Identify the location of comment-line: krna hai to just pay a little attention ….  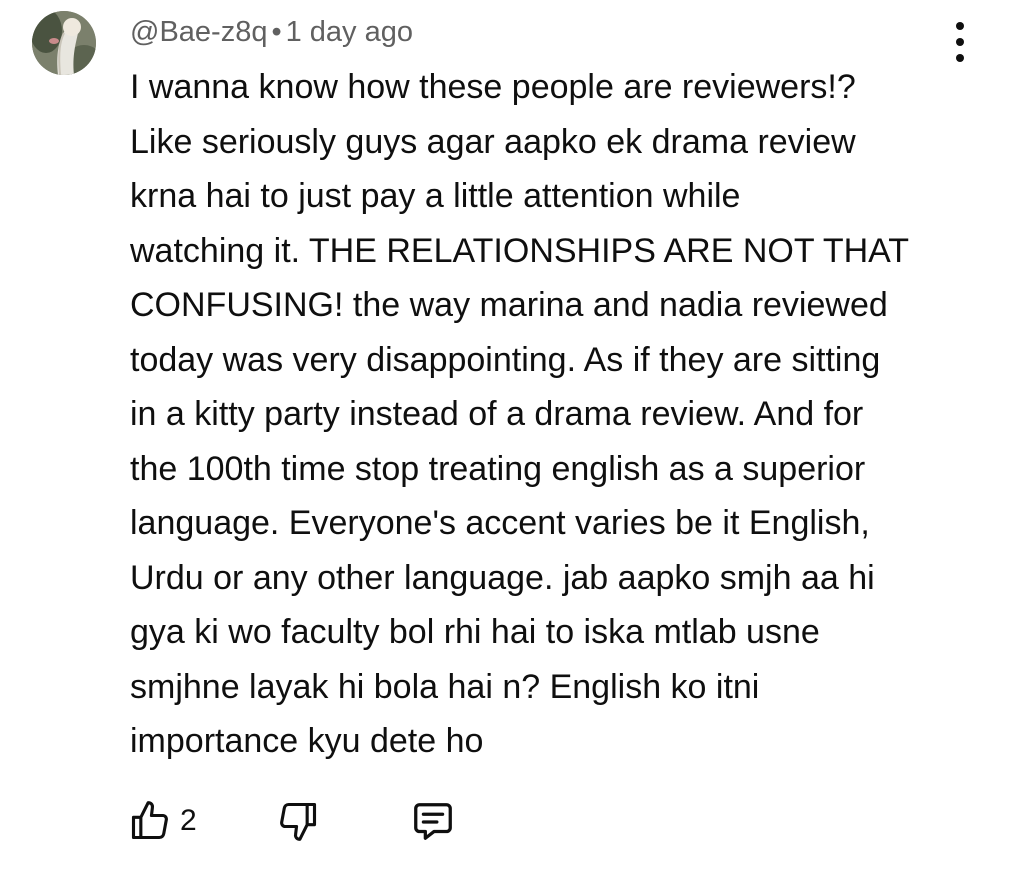
(435, 196).